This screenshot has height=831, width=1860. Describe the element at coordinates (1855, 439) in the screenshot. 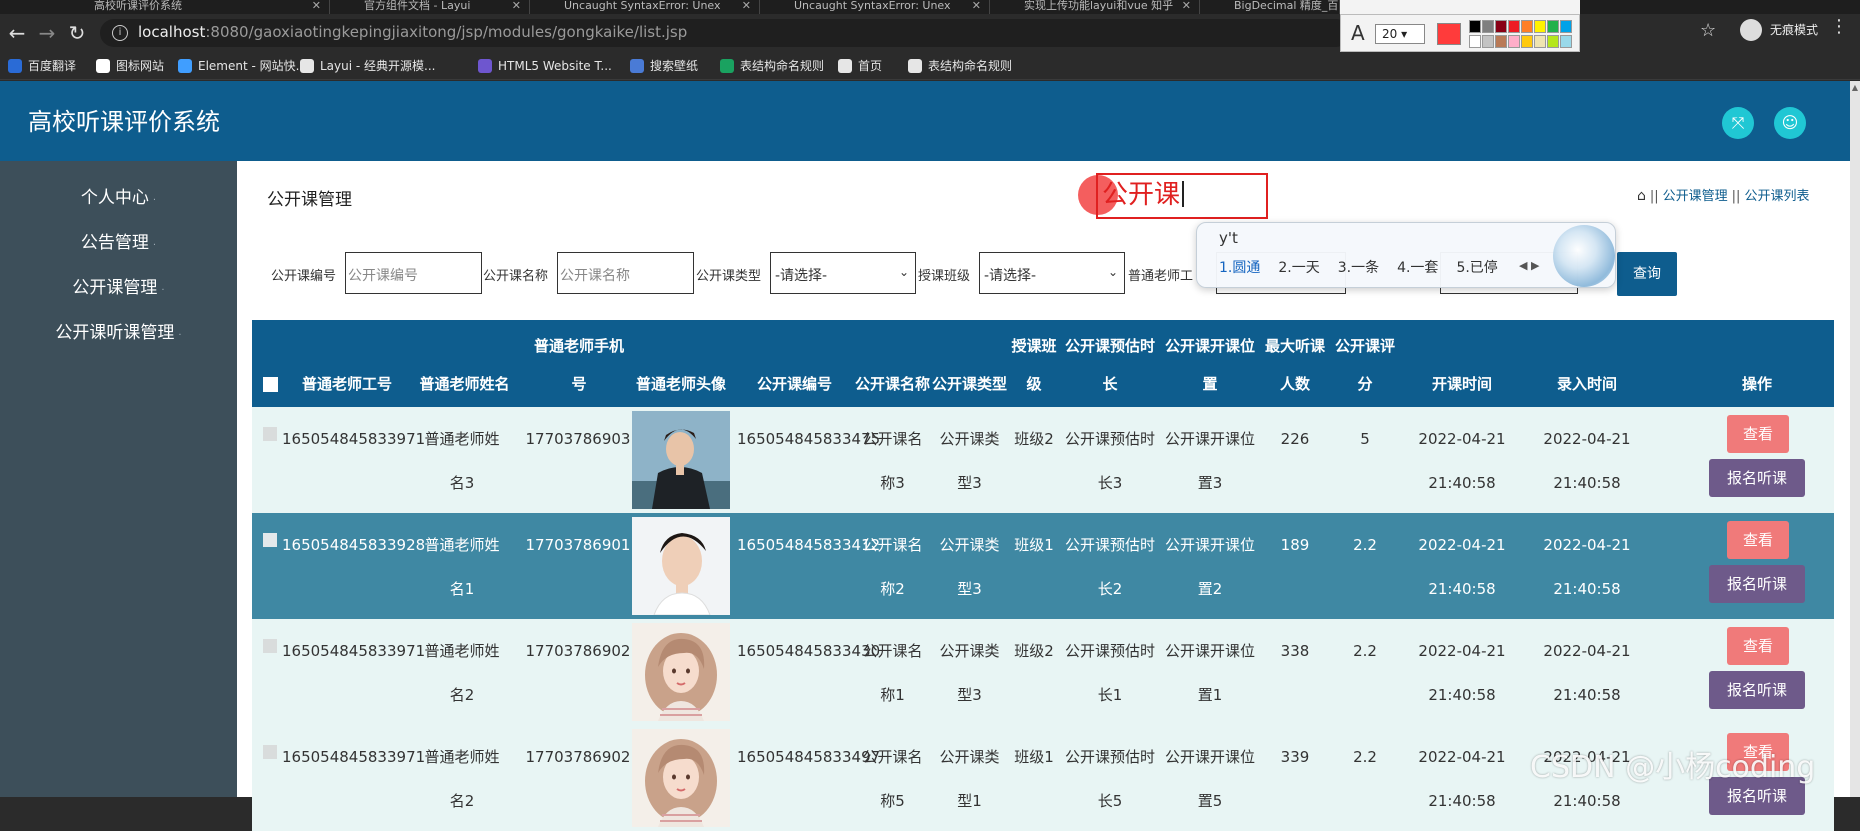

I see `scrollbar` at that location.